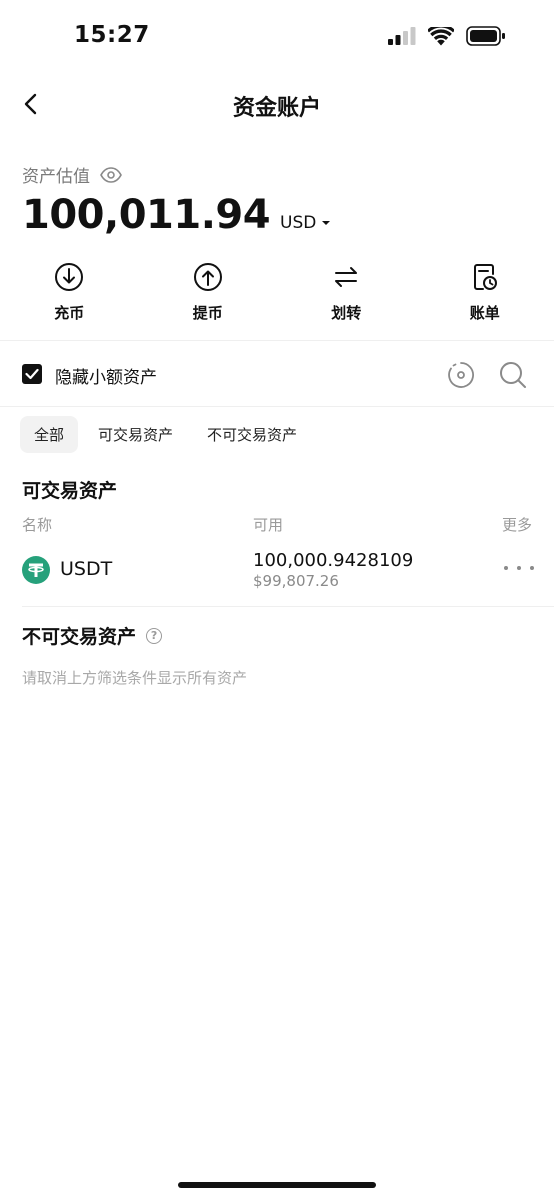 This screenshot has width=554, height=1200. Describe the element at coordinates (277, 1185) in the screenshot. I see `home-indicator` at that location.